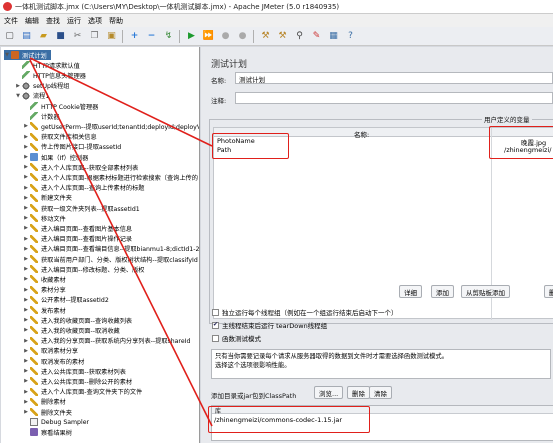 Image resolution: width=553 pixels, height=443 pixels. Describe the element at coordinates (110, 259) in the screenshot. I see `tree-node: ▶ 获取当前用户部门、分类、版权树状结构--提取classifyId` at that location.